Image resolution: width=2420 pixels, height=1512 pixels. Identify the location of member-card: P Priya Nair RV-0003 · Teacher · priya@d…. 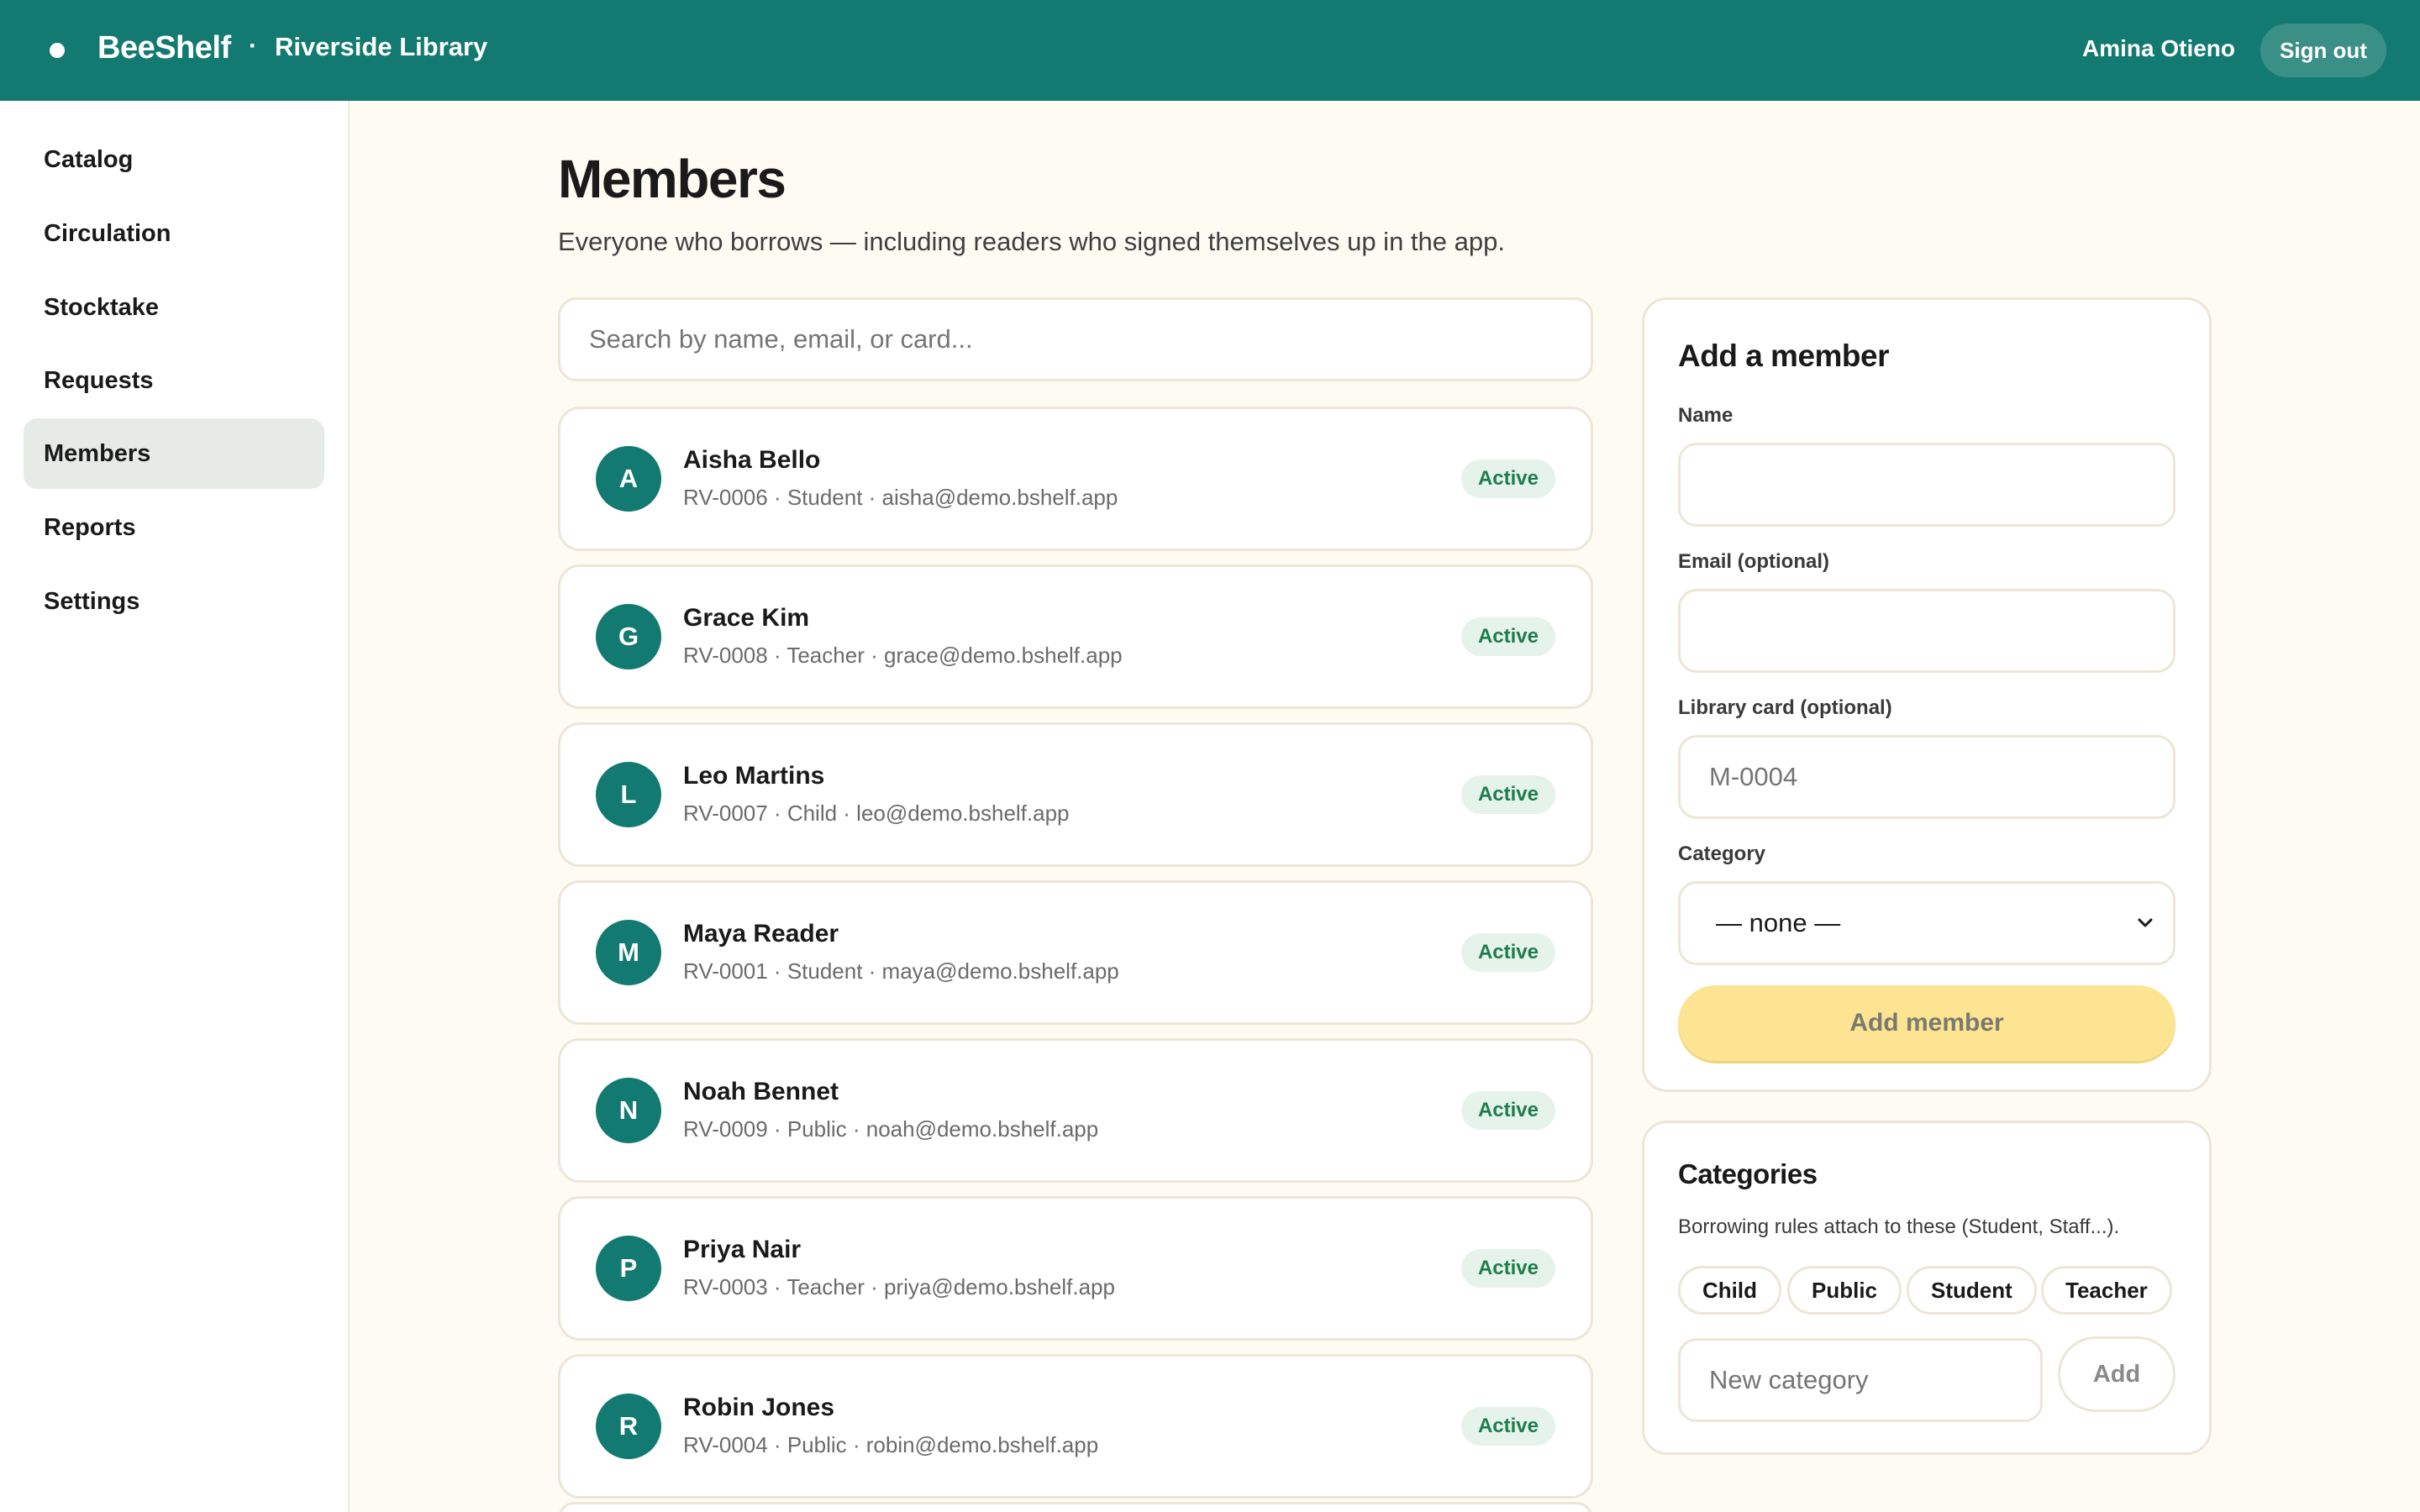
(1075, 1268).